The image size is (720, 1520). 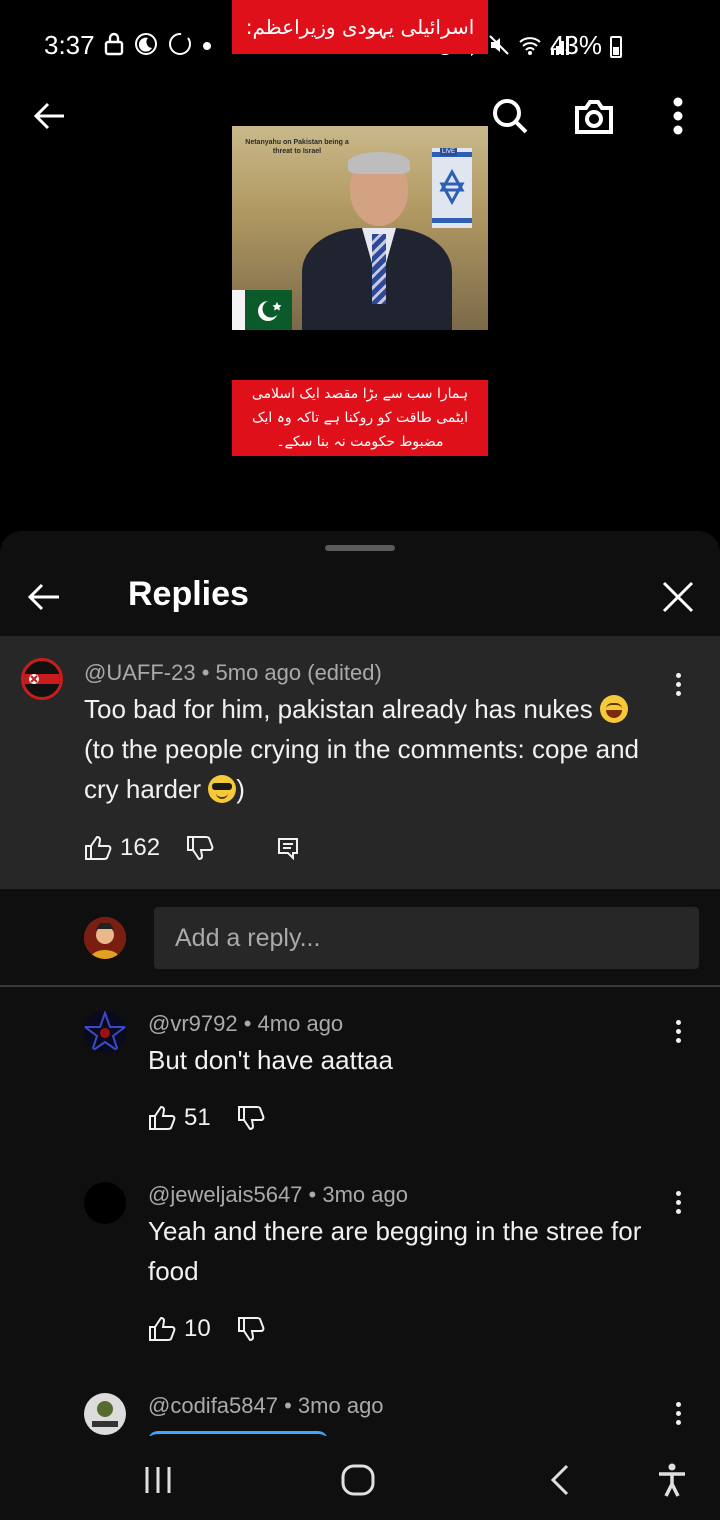 I want to click on home-button, so click(x=358, y=1480).